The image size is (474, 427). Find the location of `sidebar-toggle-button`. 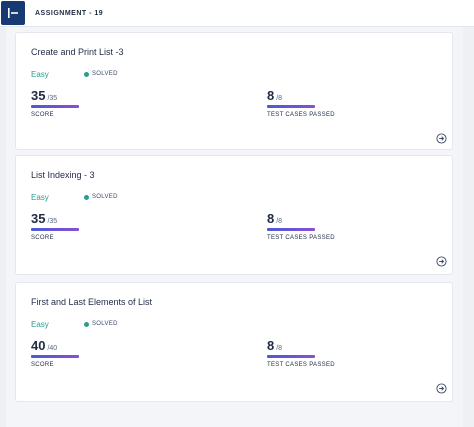

sidebar-toggle-button is located at coordinates (13, 13).